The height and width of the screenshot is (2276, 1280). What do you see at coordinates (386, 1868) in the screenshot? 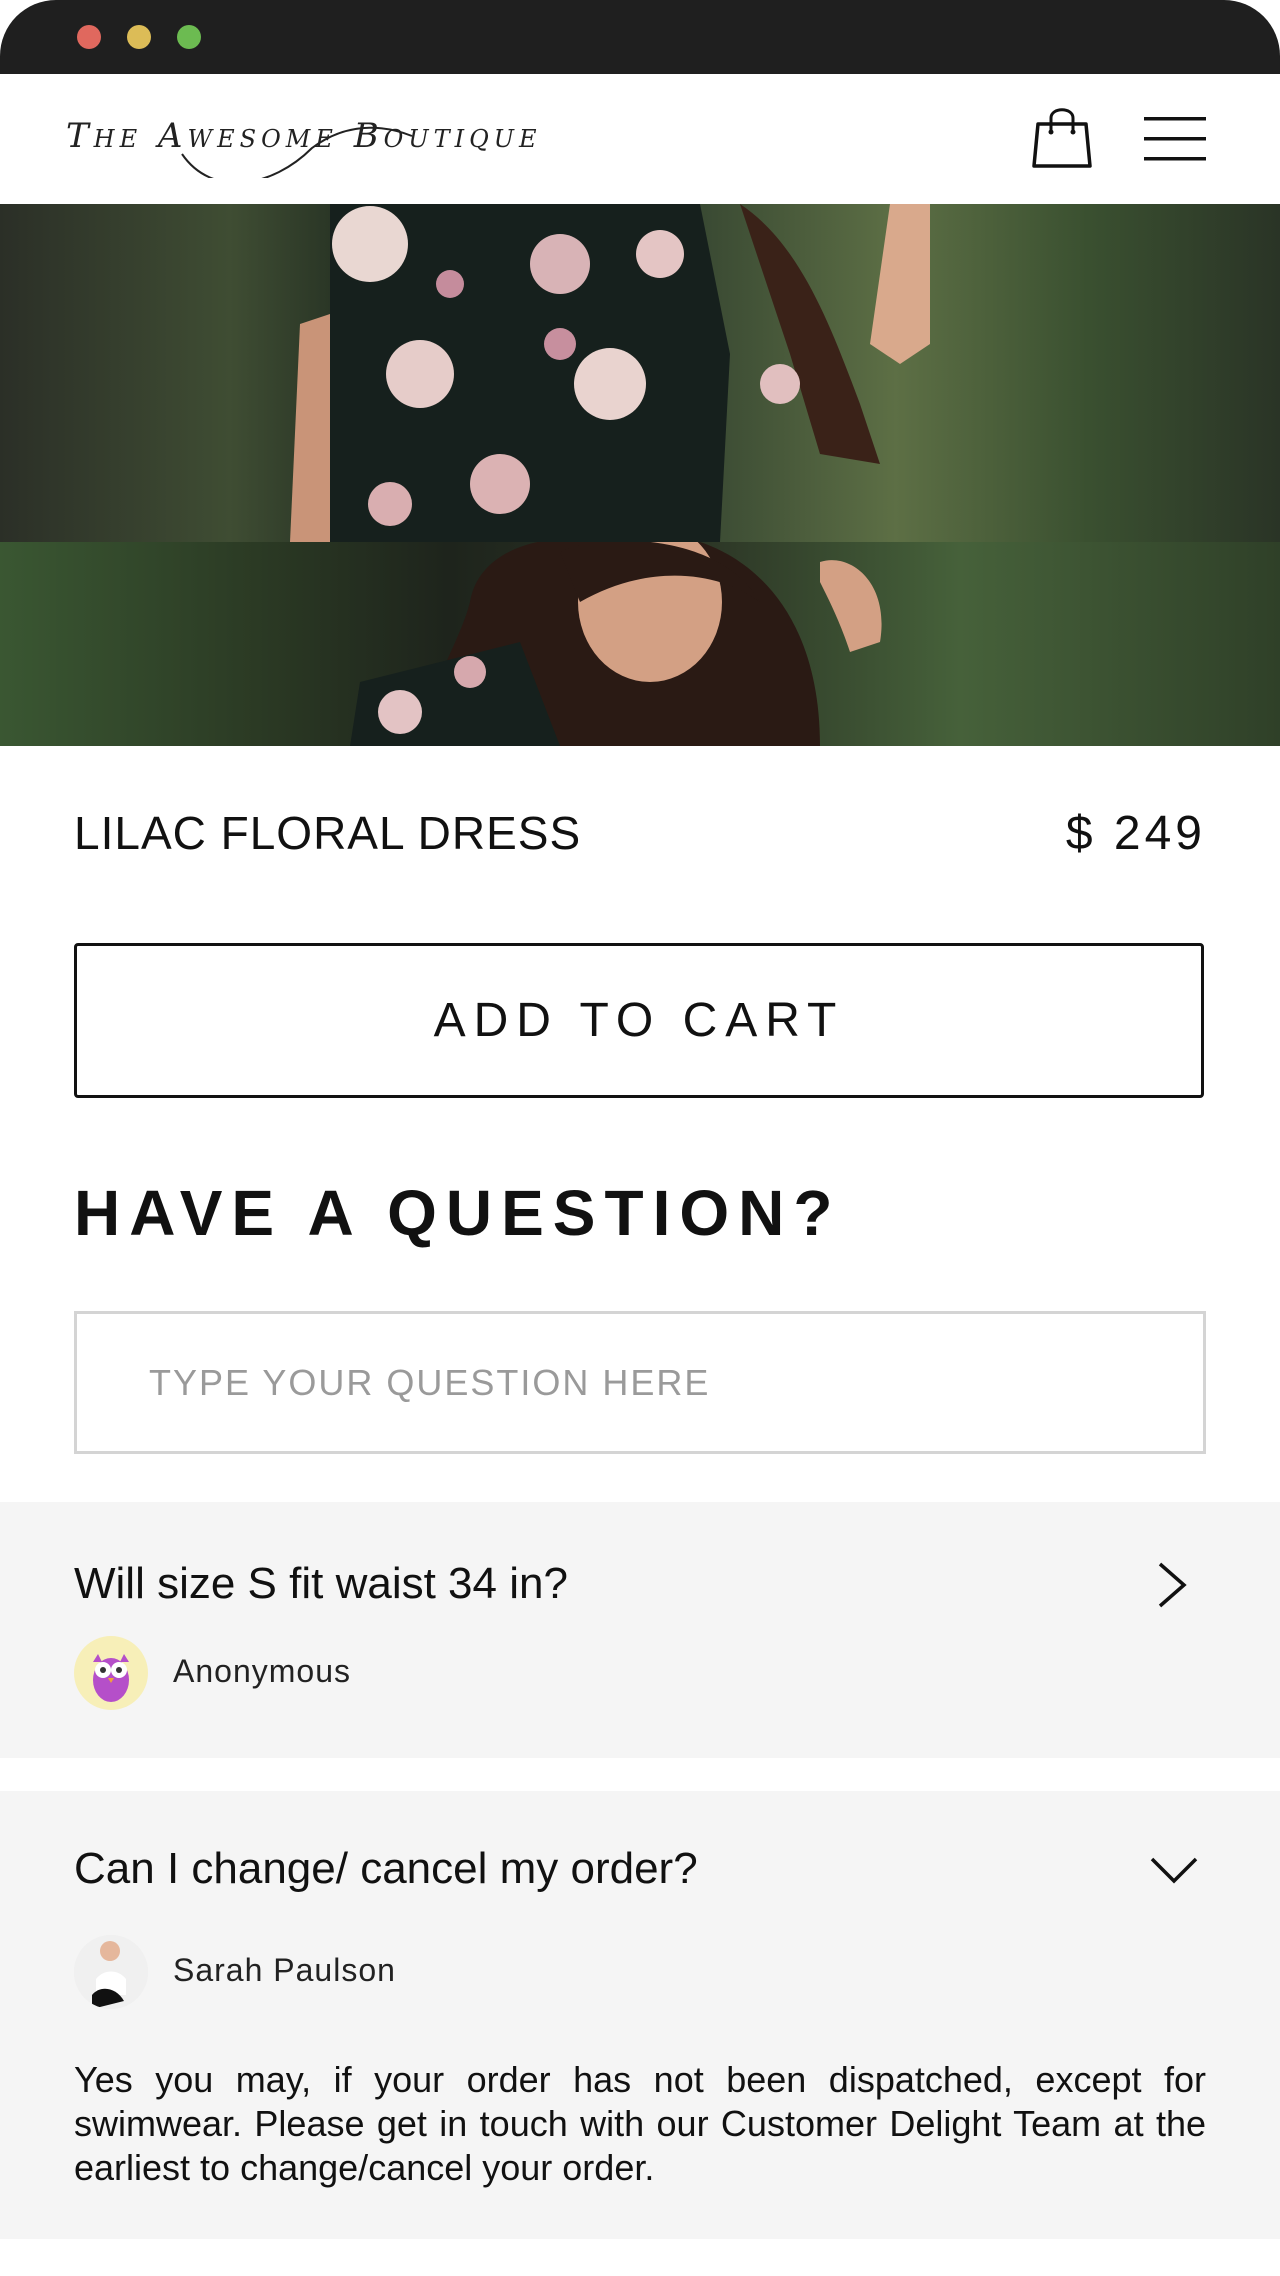
I see `question-text: Can I change/ cancel my order?` at bounding box center [386, 1868].